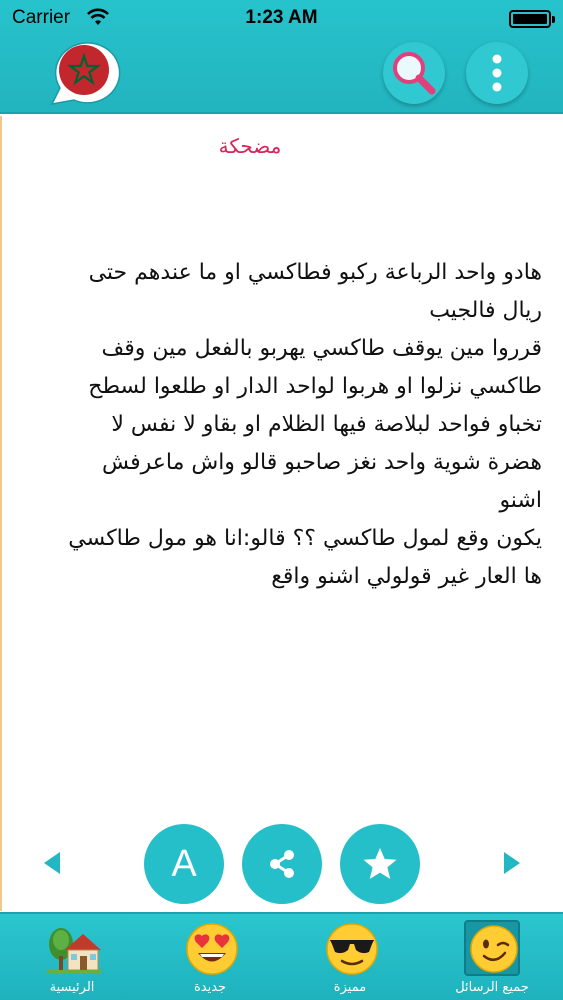 Image resolution: width=563 pixels, height=1000 pixels. I want to click on tab-new: جديدة, so click(210, 957).